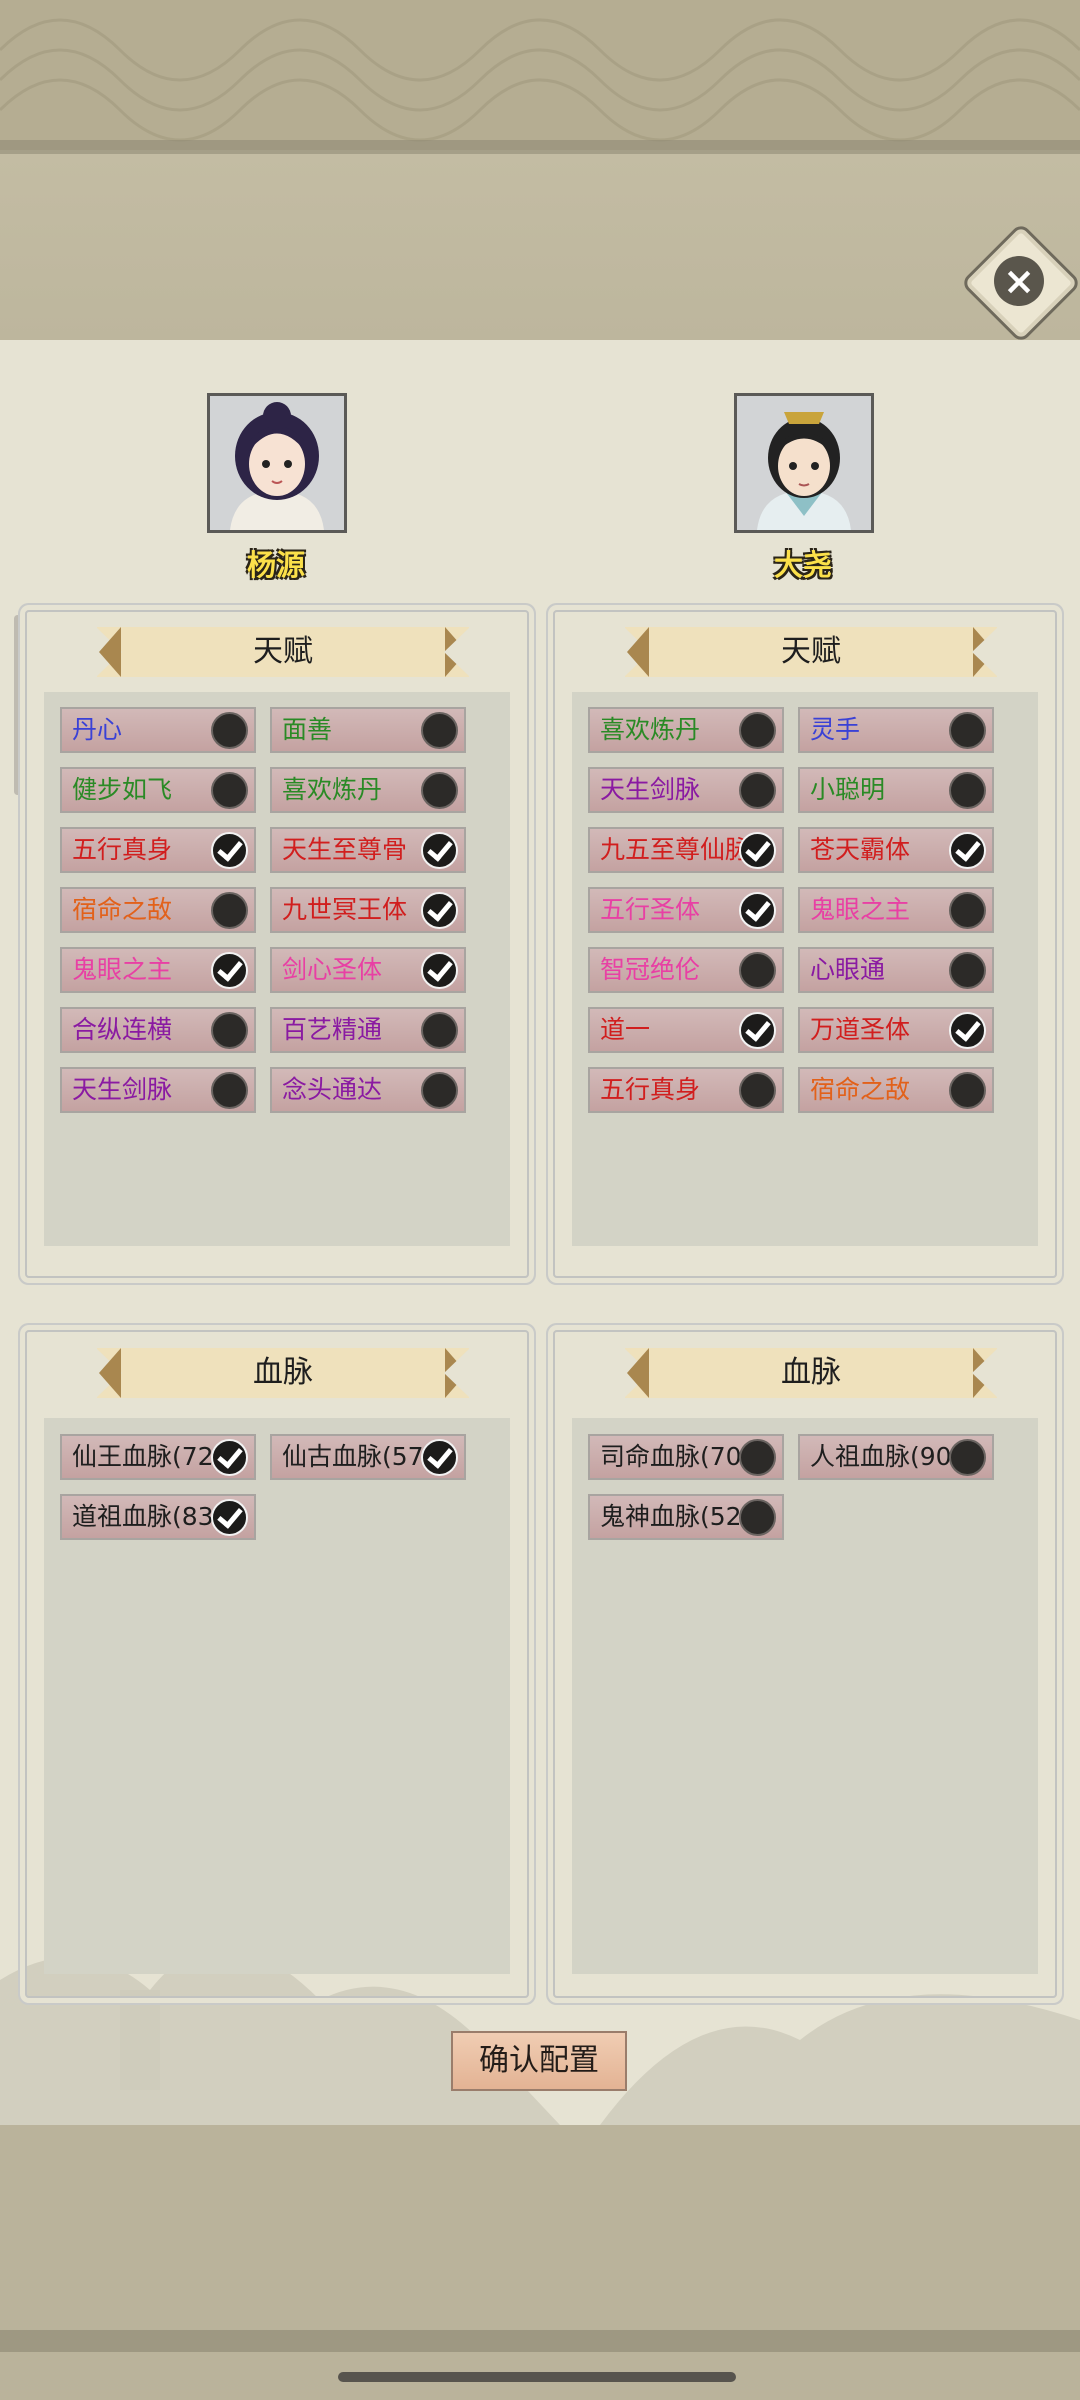 The width and height of the screenshot is (1080, 2400). What do you see at coordinates (835, 729) in the screenshot?
I see `talent-label: 灵手` at bounding box center [835, 729].